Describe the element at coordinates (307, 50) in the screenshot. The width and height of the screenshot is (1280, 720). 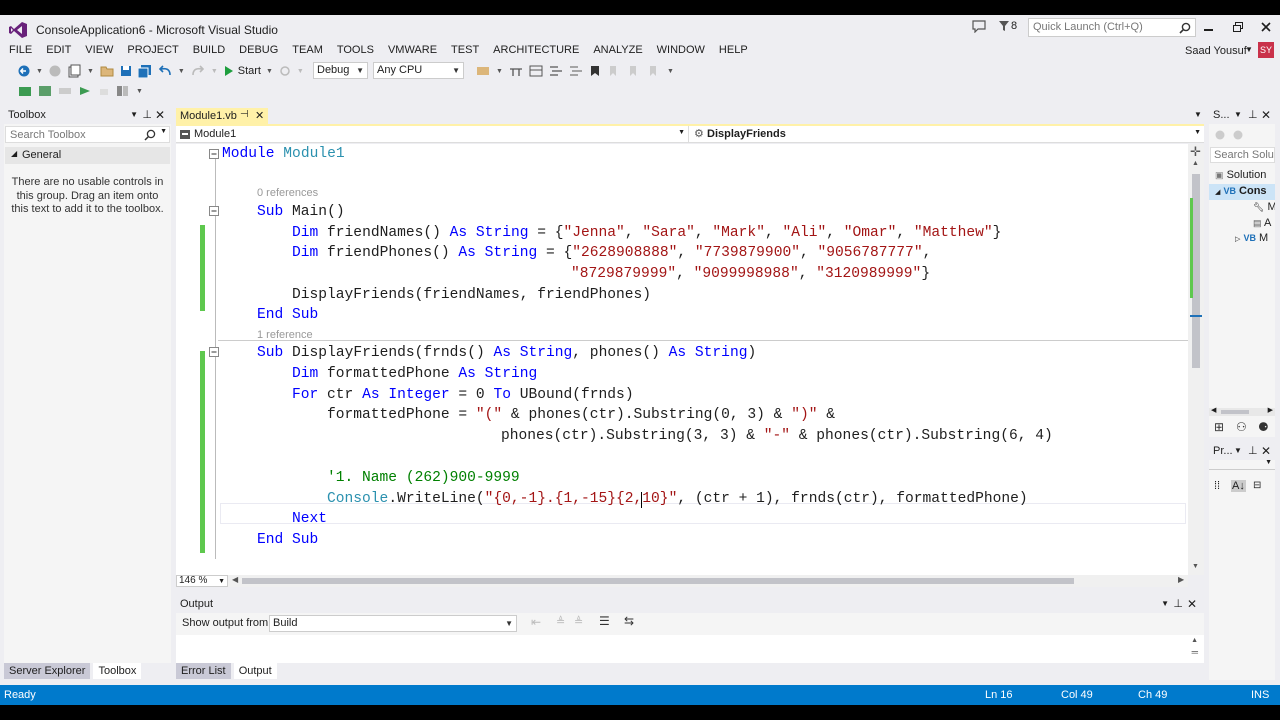
I see `menu-team: TEAM` at that location.